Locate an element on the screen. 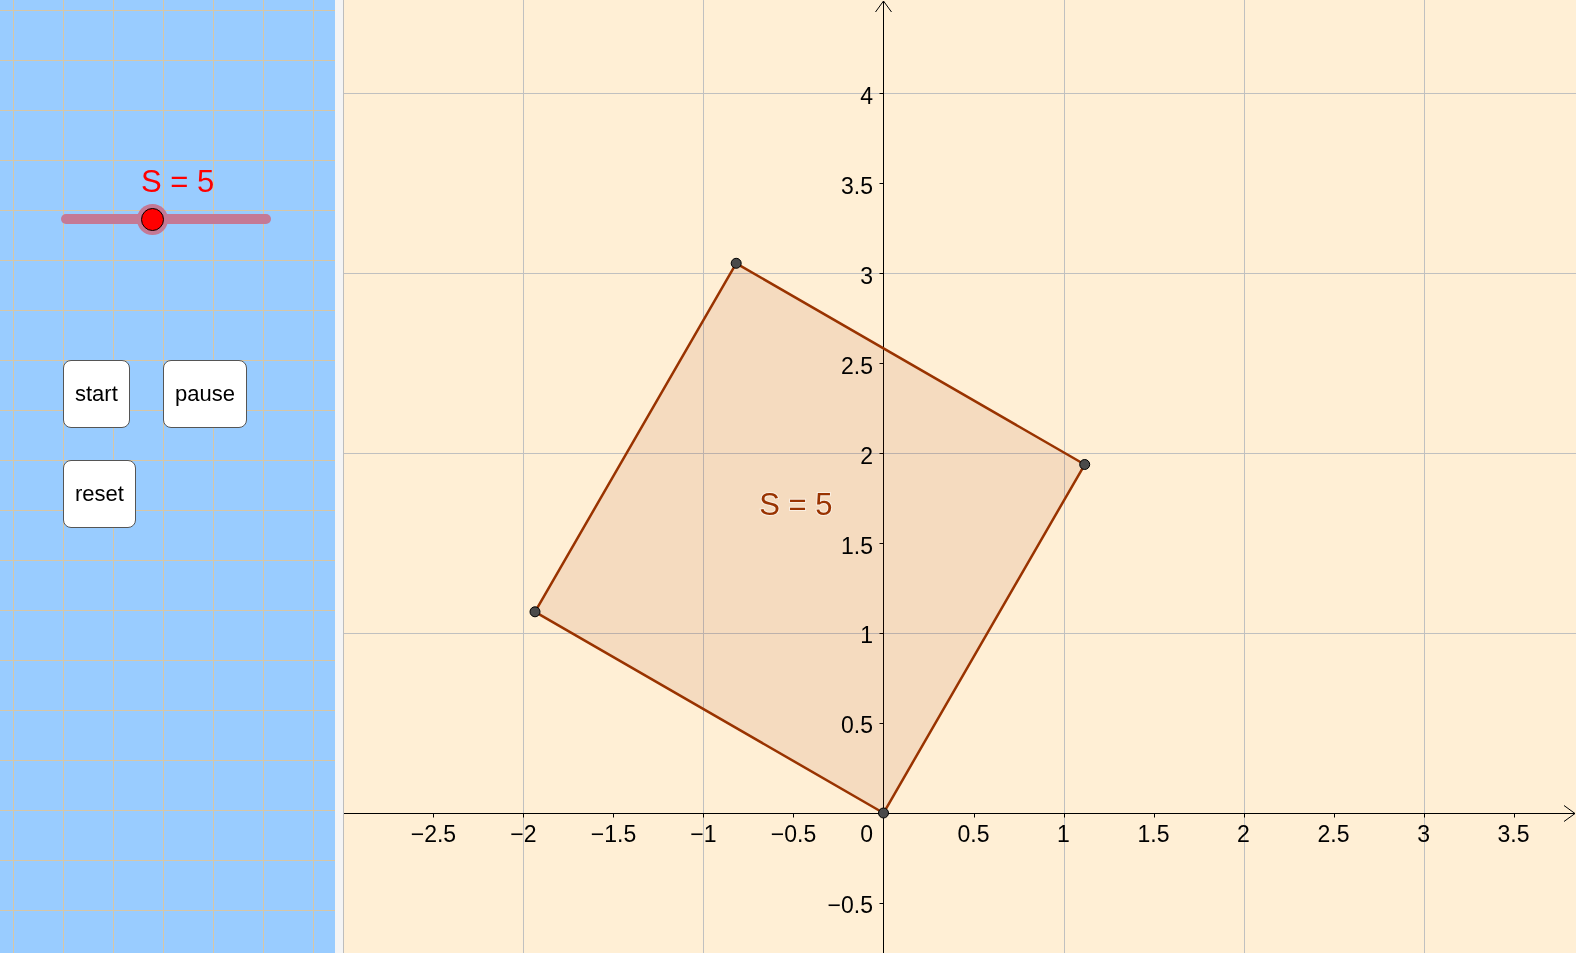 Image resolution: width=1576 pixels, height=953 pixels. action-button: reset is located at coordinates (99, 494).